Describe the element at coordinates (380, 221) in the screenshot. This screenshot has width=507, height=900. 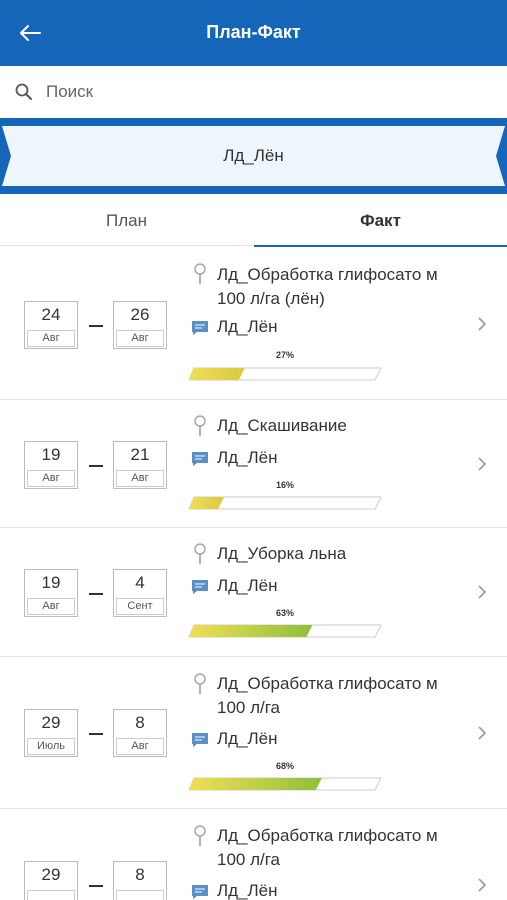
I see `tab-fact: Факт` at that location.